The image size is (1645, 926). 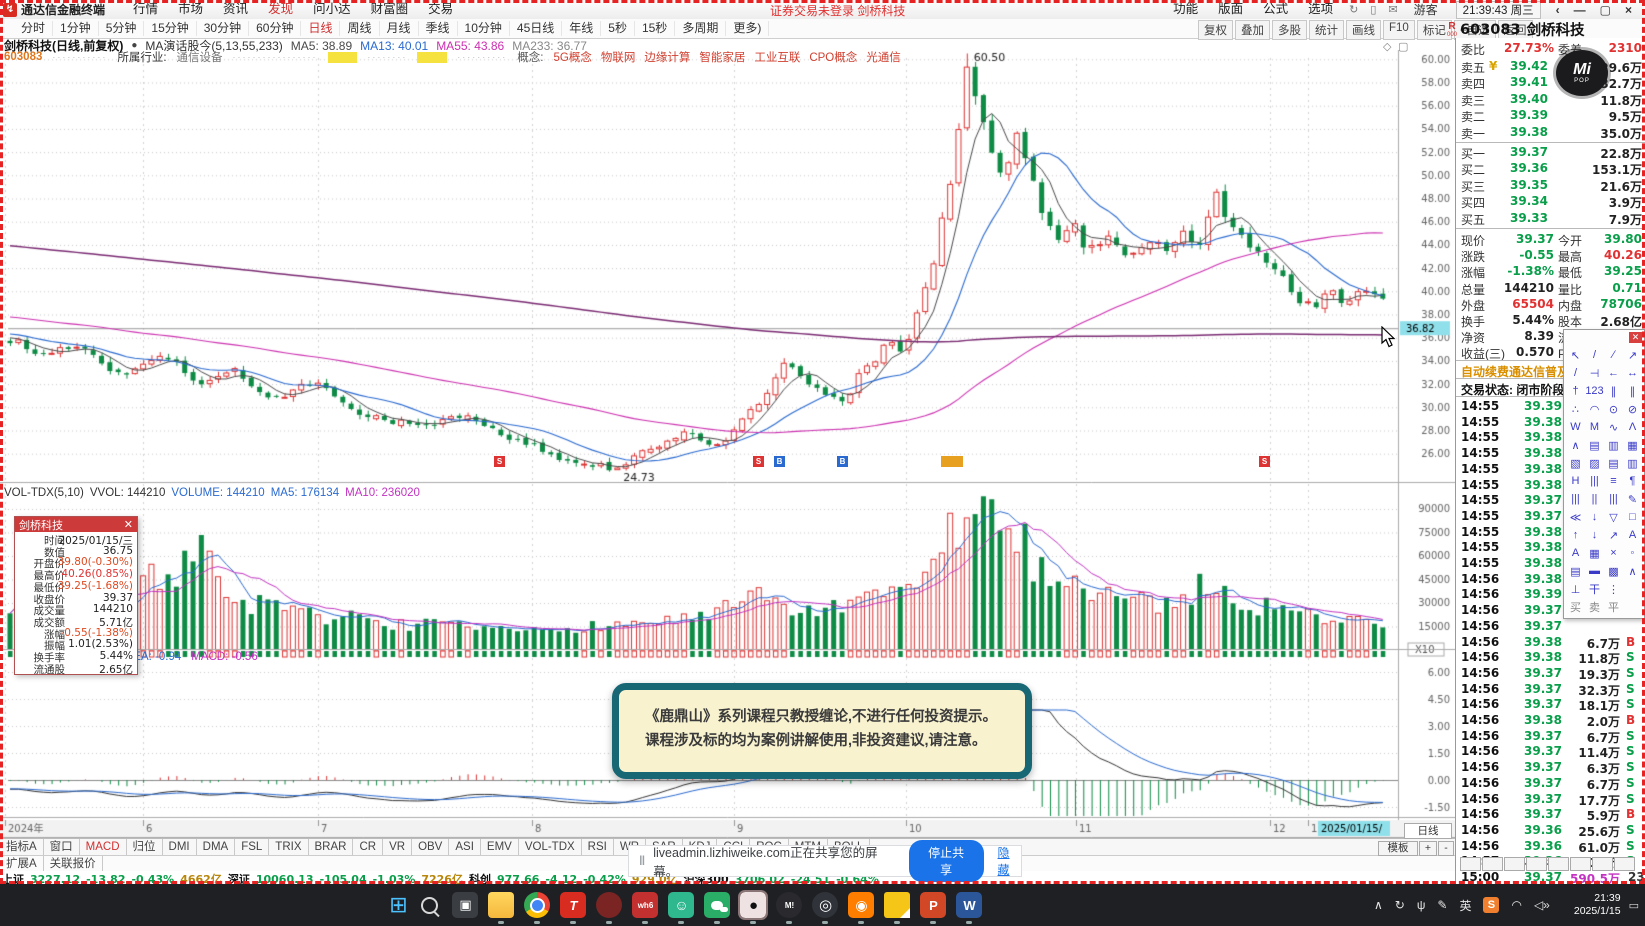 I want to click on drawing-tool-icon: A, so click(x=1632, y=535).